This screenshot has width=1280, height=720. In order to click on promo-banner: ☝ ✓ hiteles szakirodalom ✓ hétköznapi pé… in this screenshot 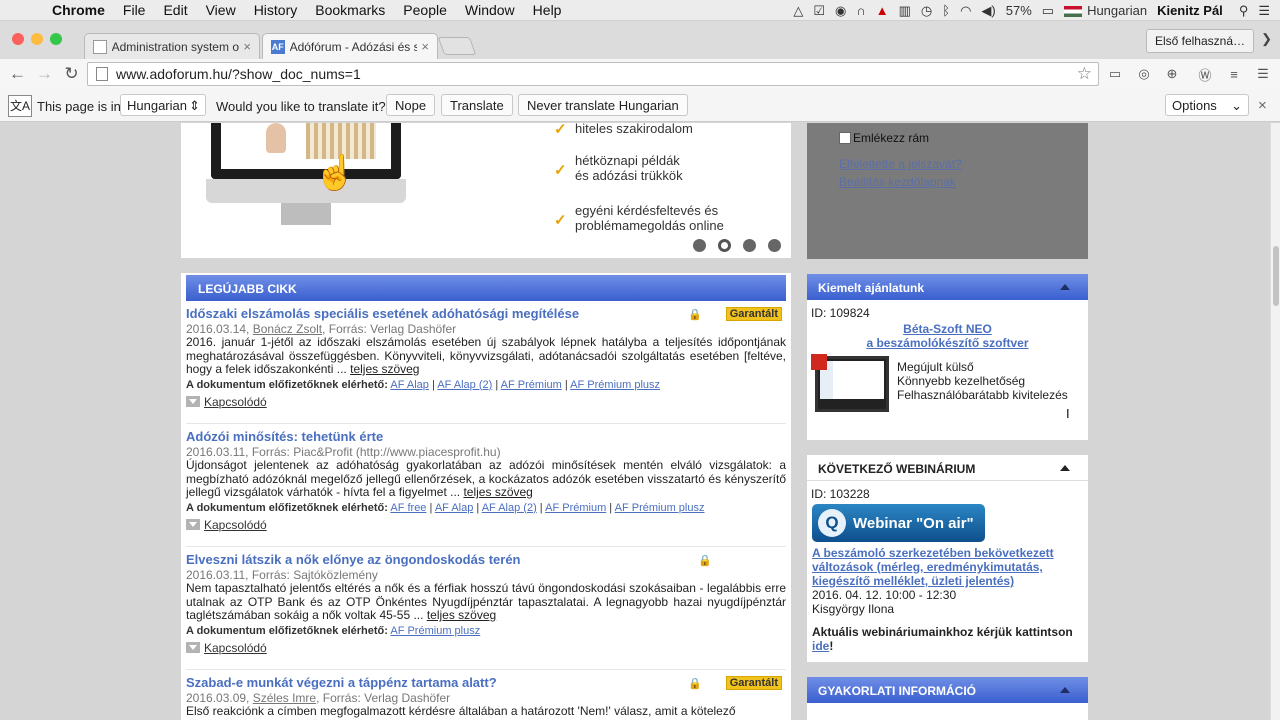, I will do `click(486, 190)`.